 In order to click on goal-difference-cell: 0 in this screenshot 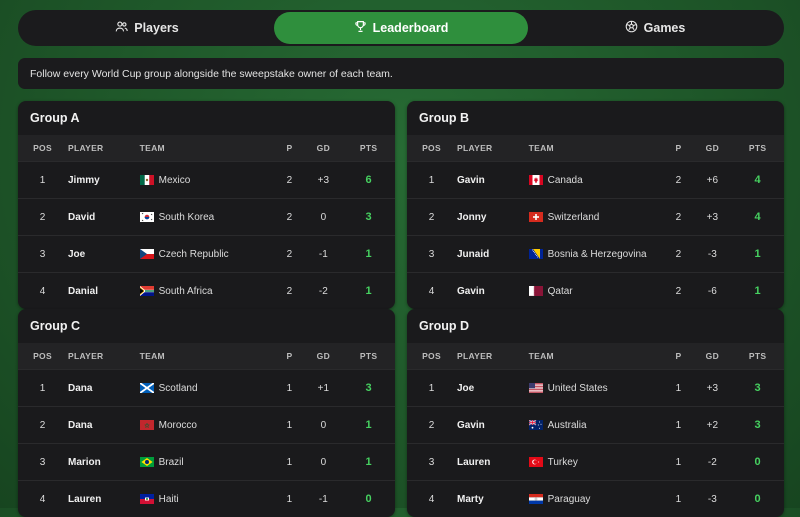, I will do `click(324, 425)`.